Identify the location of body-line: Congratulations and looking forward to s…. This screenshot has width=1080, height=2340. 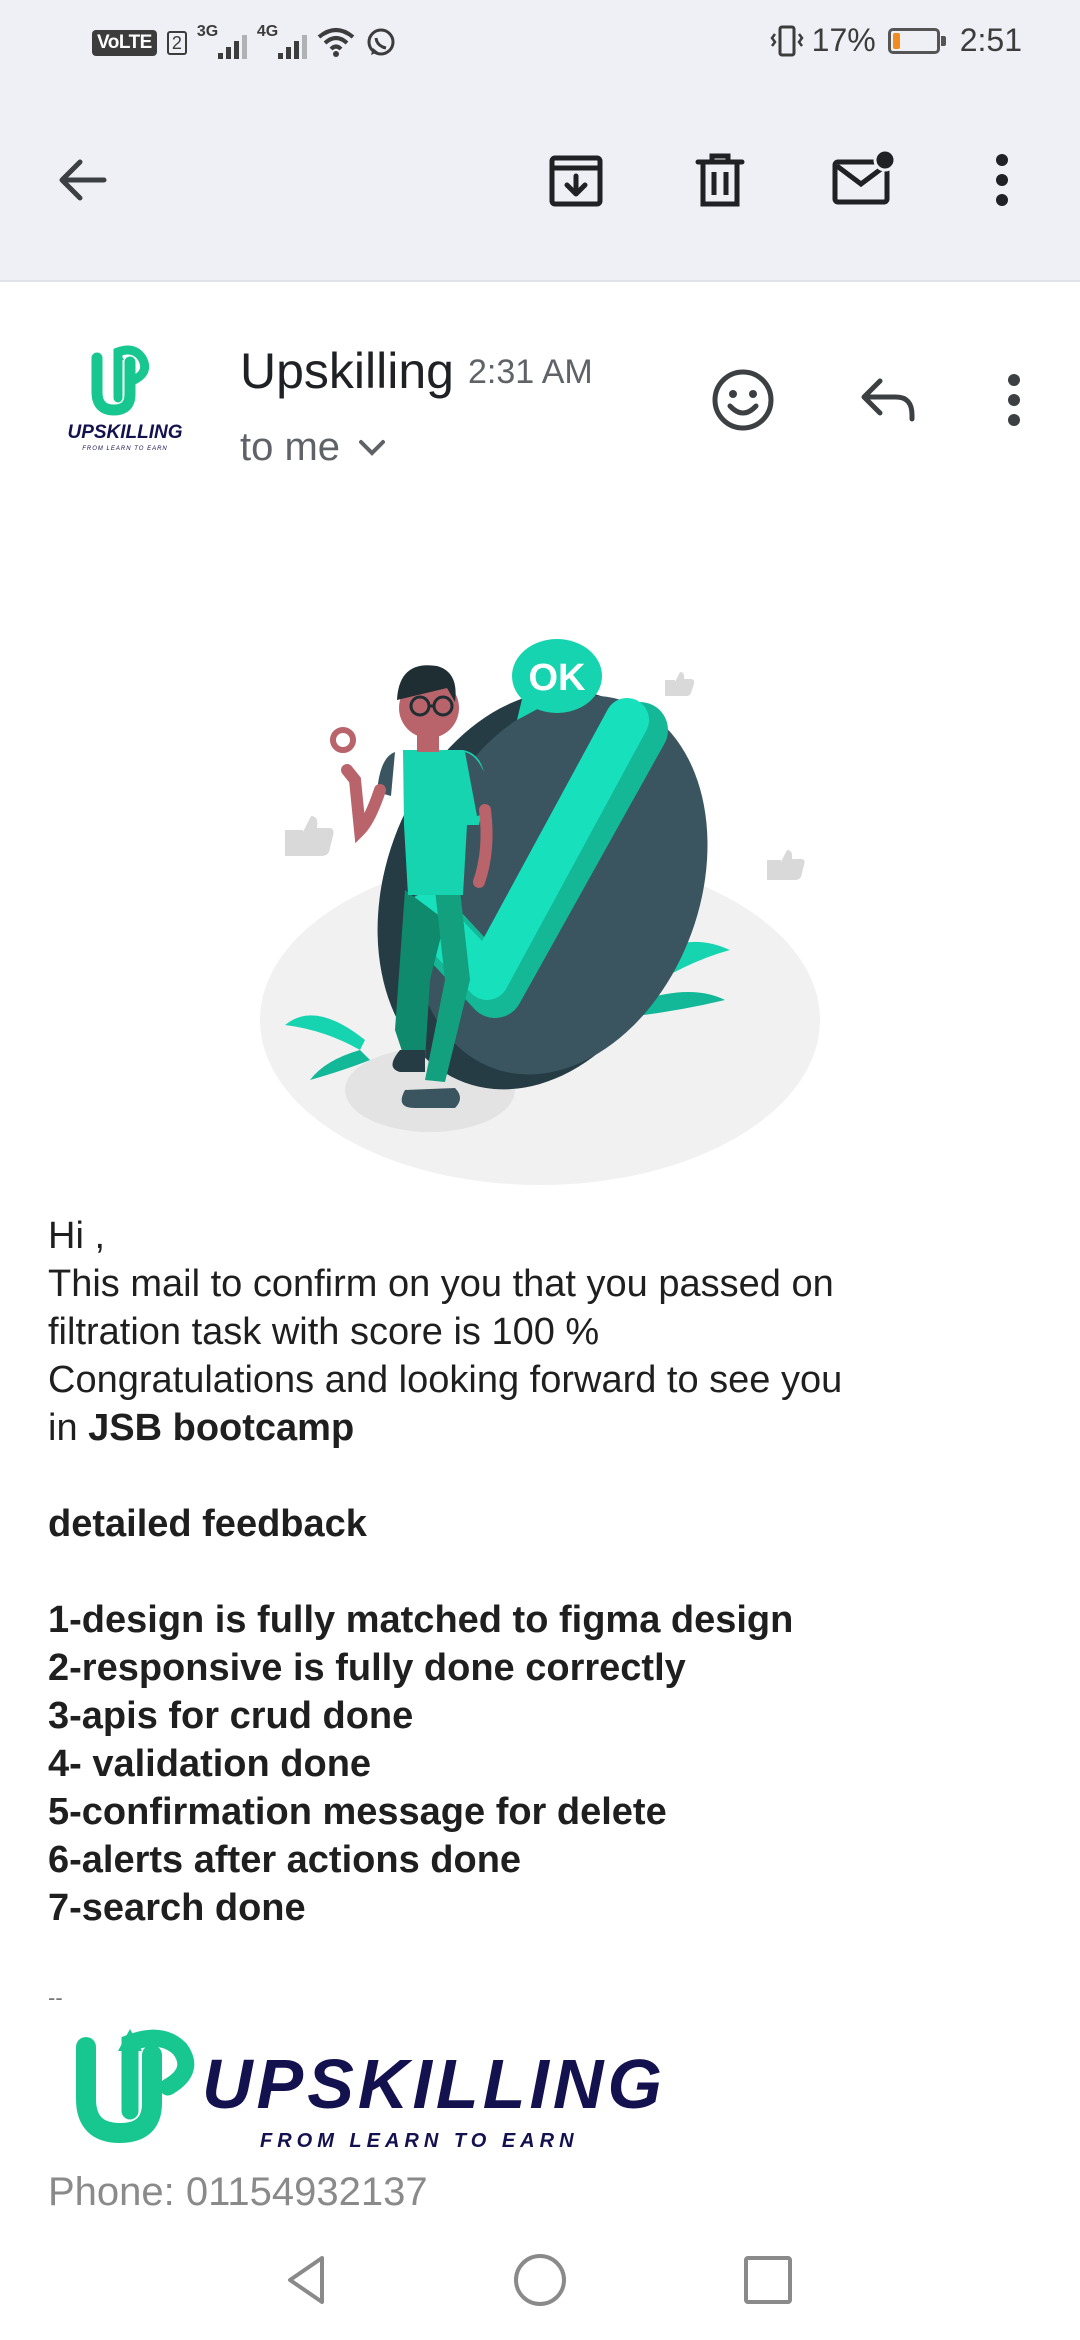
(445, 1380).